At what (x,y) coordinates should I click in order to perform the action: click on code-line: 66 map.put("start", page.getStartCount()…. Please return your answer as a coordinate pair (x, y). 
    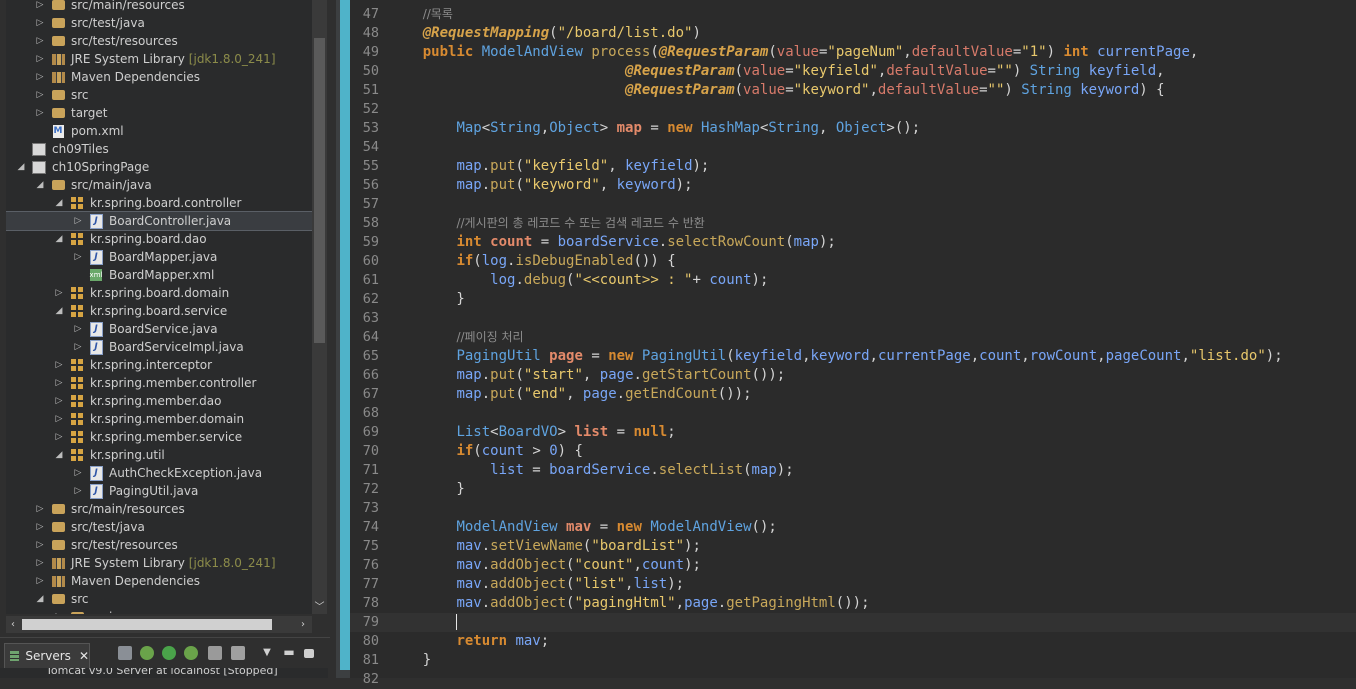
    Looking at the image, I should click on (853, 375).